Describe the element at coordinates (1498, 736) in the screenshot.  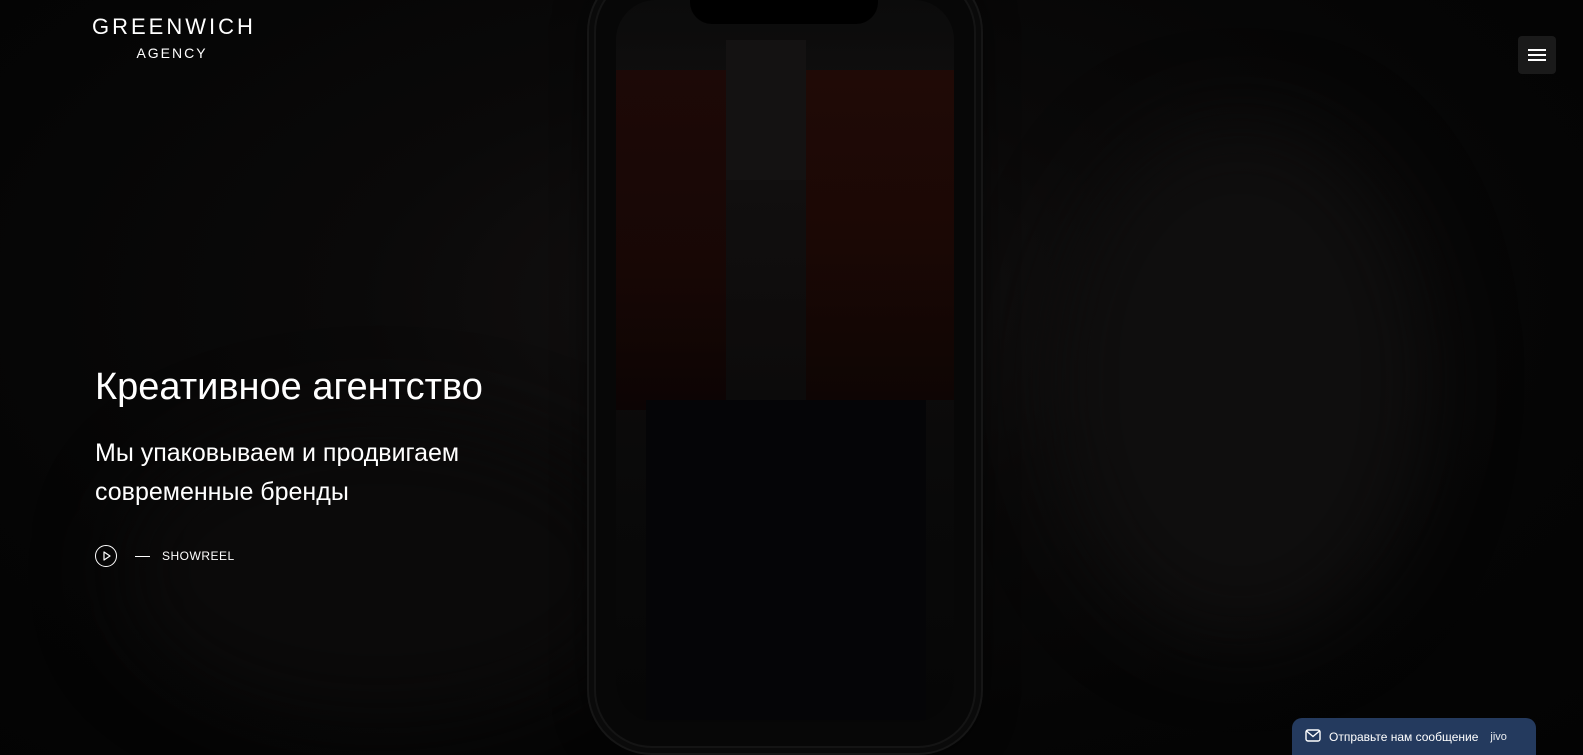
I see `chat-widget-brand: jivo` at that location.